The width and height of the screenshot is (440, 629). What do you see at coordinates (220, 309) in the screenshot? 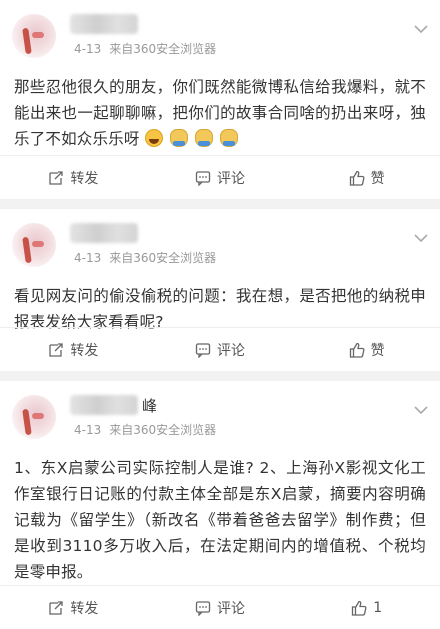
I see `post-text: 看见网友问的偷没偷税的问题：我在想，是否把他的纳税申报表发给大家看看呢?` at bounding box center [220, 309].